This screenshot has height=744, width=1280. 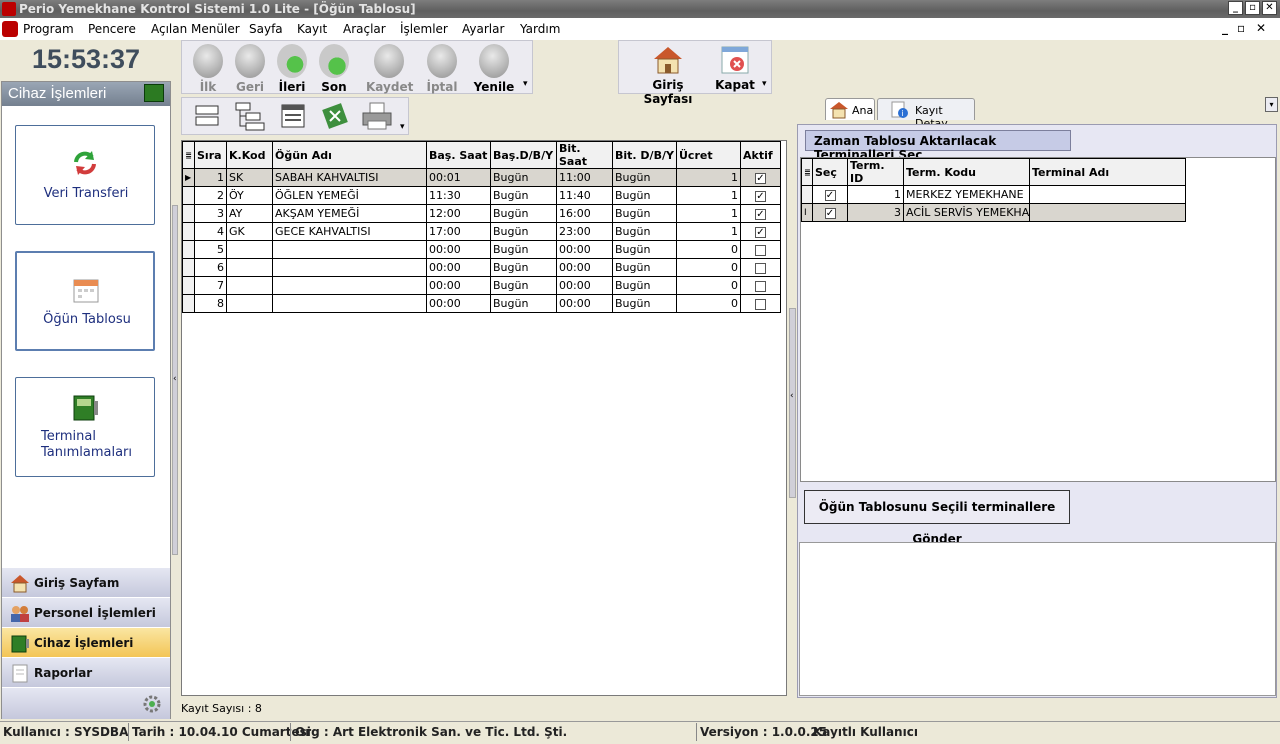 I want to click on aktif-checkbox: ✓, so click(x=760, y=178).